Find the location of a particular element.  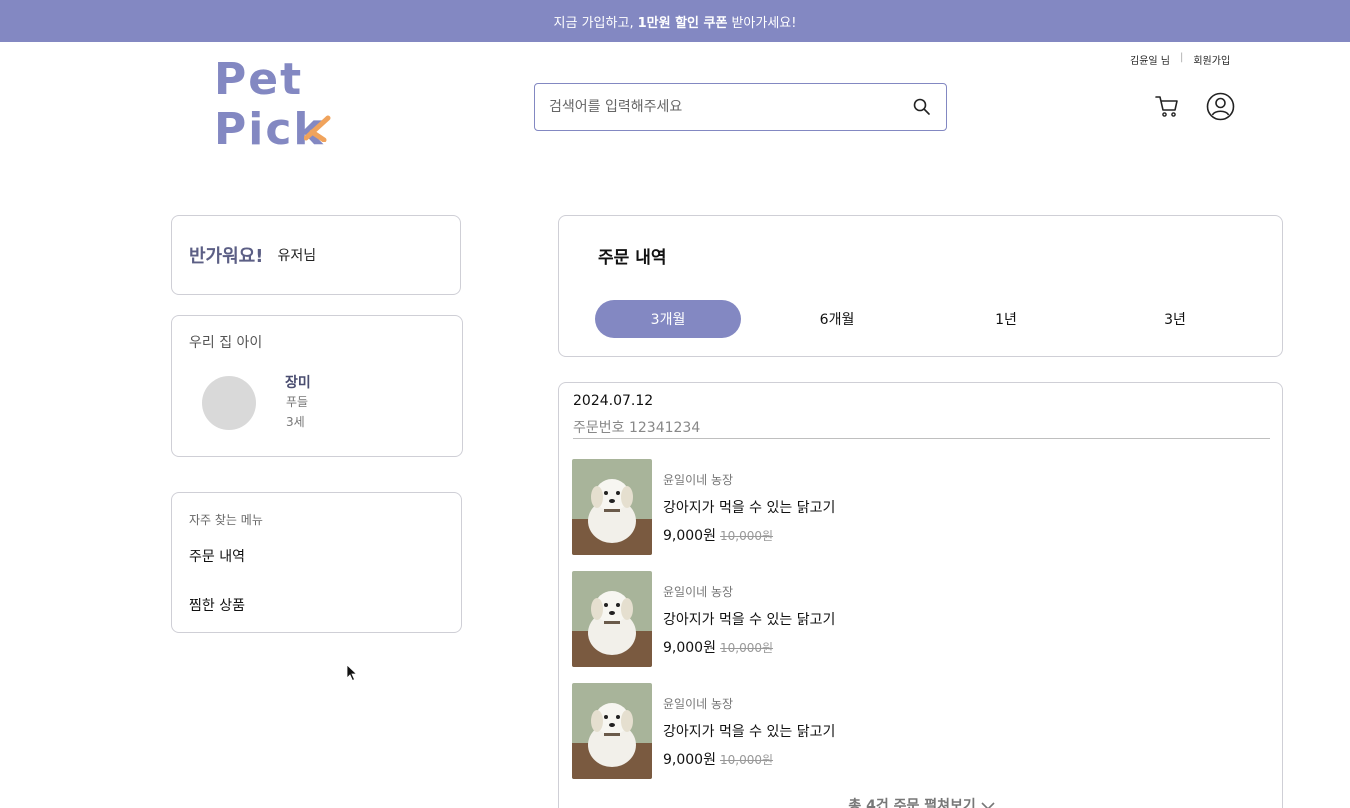

tab-3-years: 3년 is located at coordinates (1175, 319).